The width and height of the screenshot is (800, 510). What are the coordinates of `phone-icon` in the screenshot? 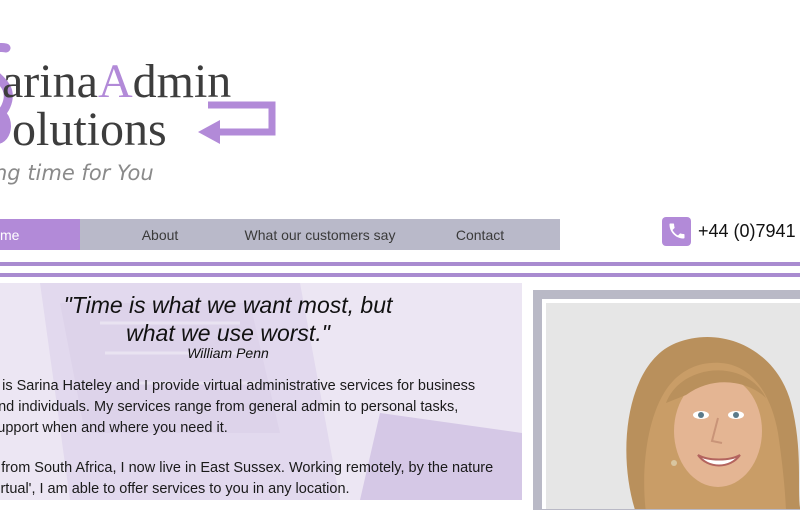 It's located at (676, 231).